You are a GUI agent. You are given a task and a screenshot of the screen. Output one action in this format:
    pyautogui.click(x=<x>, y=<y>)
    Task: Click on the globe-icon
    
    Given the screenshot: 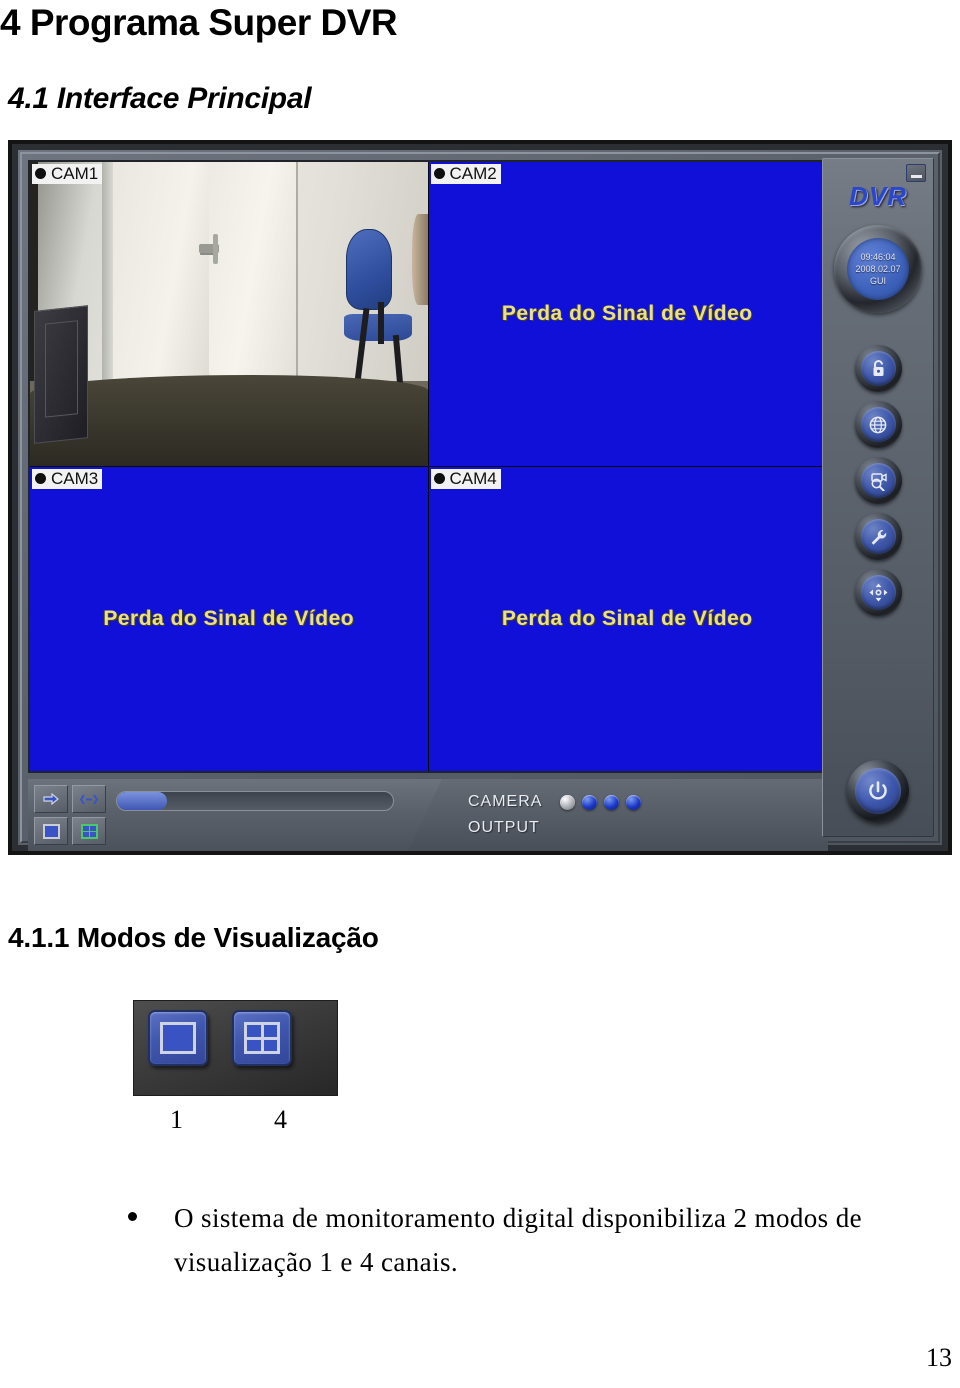 What is the action you would take?
    pyautogui.click(x=878, y=424)
    